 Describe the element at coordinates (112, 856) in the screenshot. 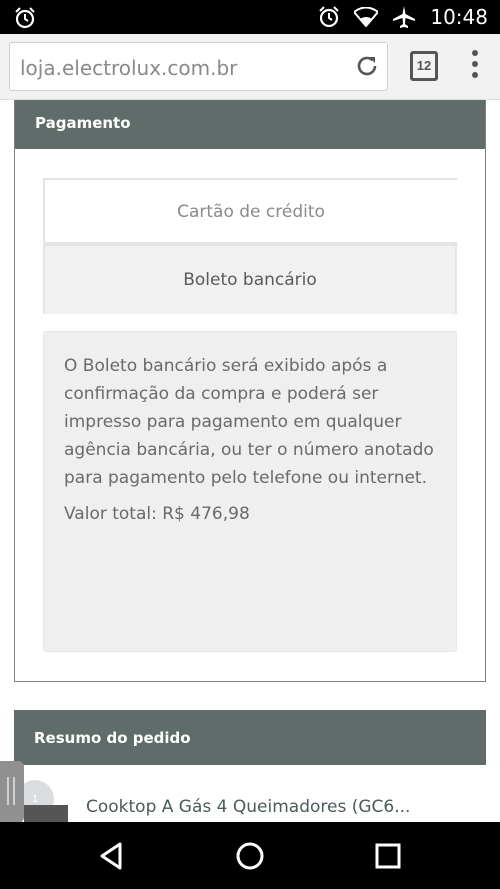

I see `back-icon` at that location.